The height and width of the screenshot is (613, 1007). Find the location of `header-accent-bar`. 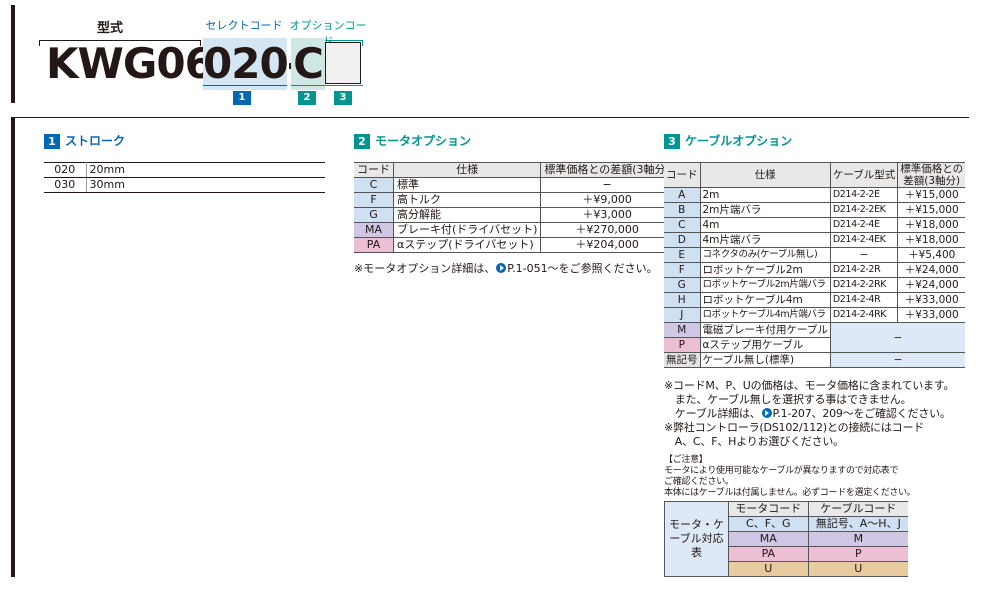

header-accent-bar is located at coordinates (13, 54).